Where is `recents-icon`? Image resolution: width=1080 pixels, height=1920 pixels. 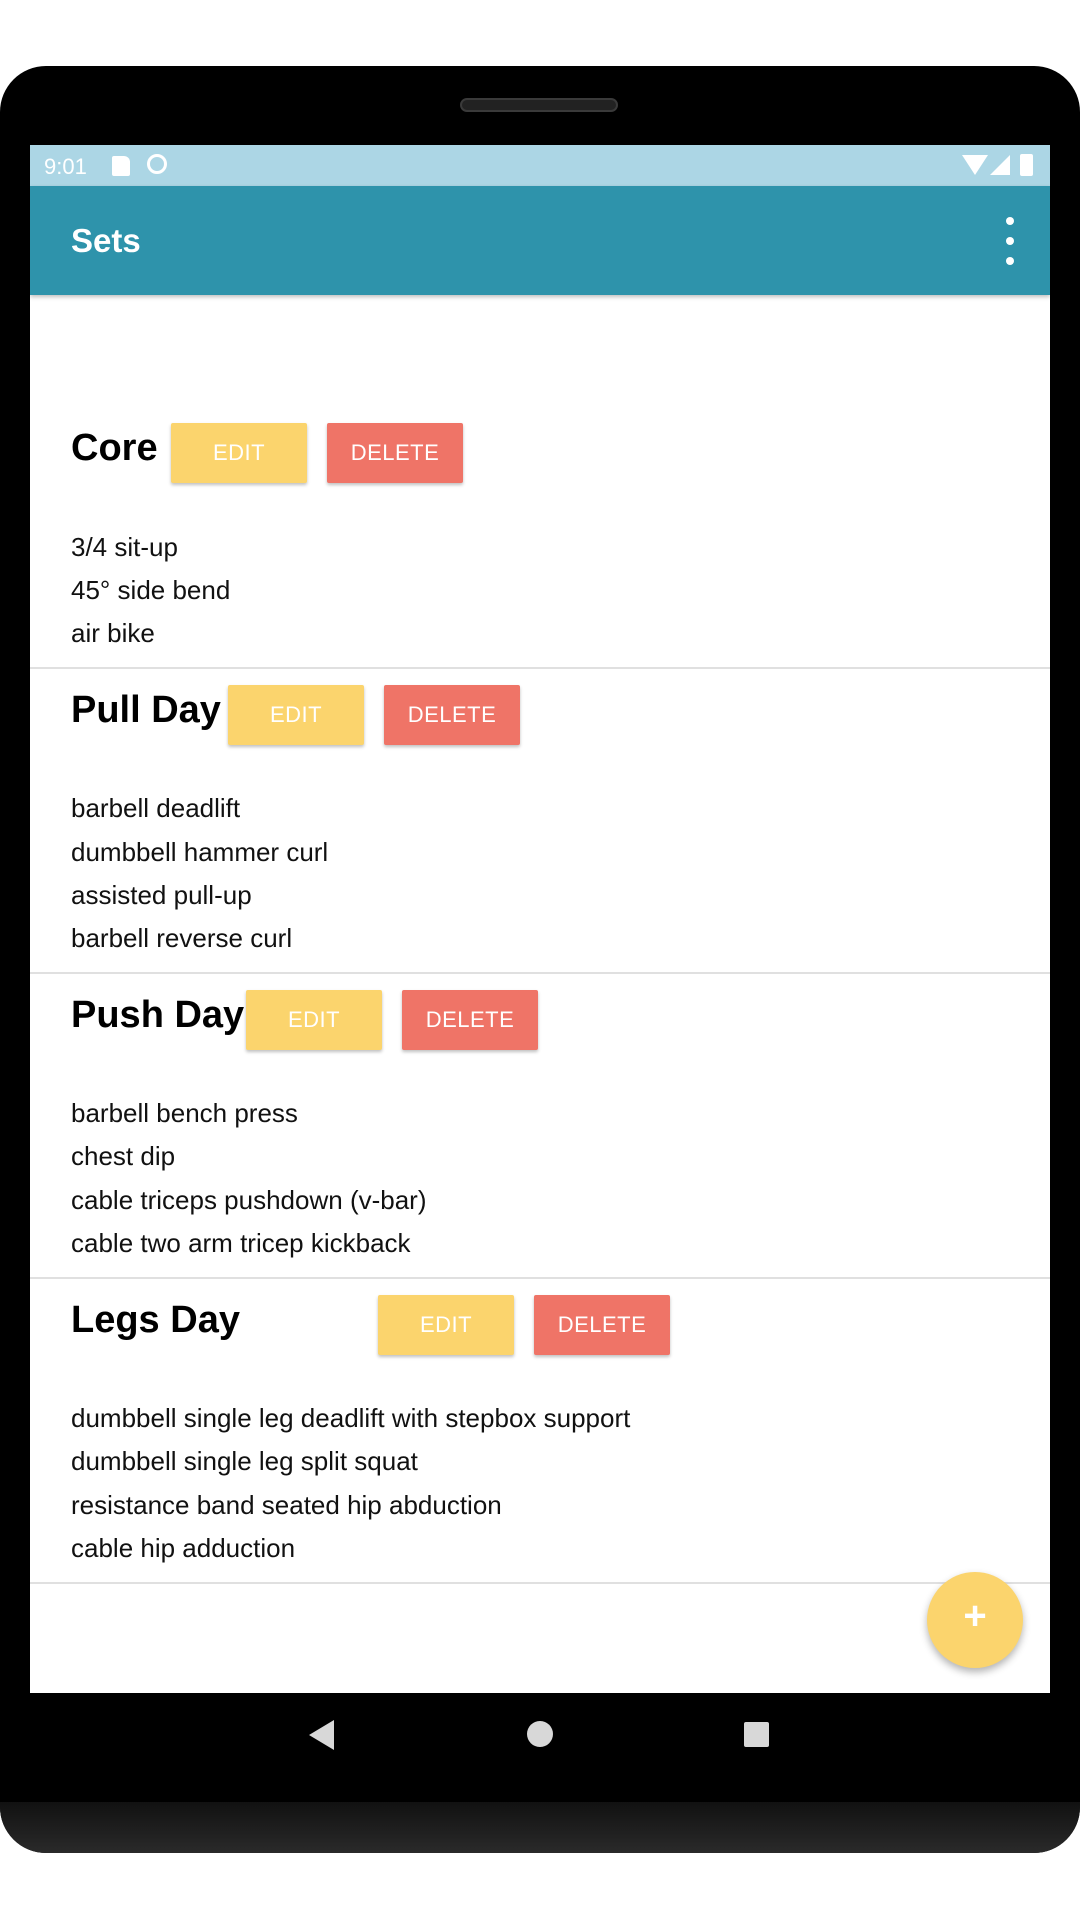 recents-icon is located at coordinates (756, 1734).